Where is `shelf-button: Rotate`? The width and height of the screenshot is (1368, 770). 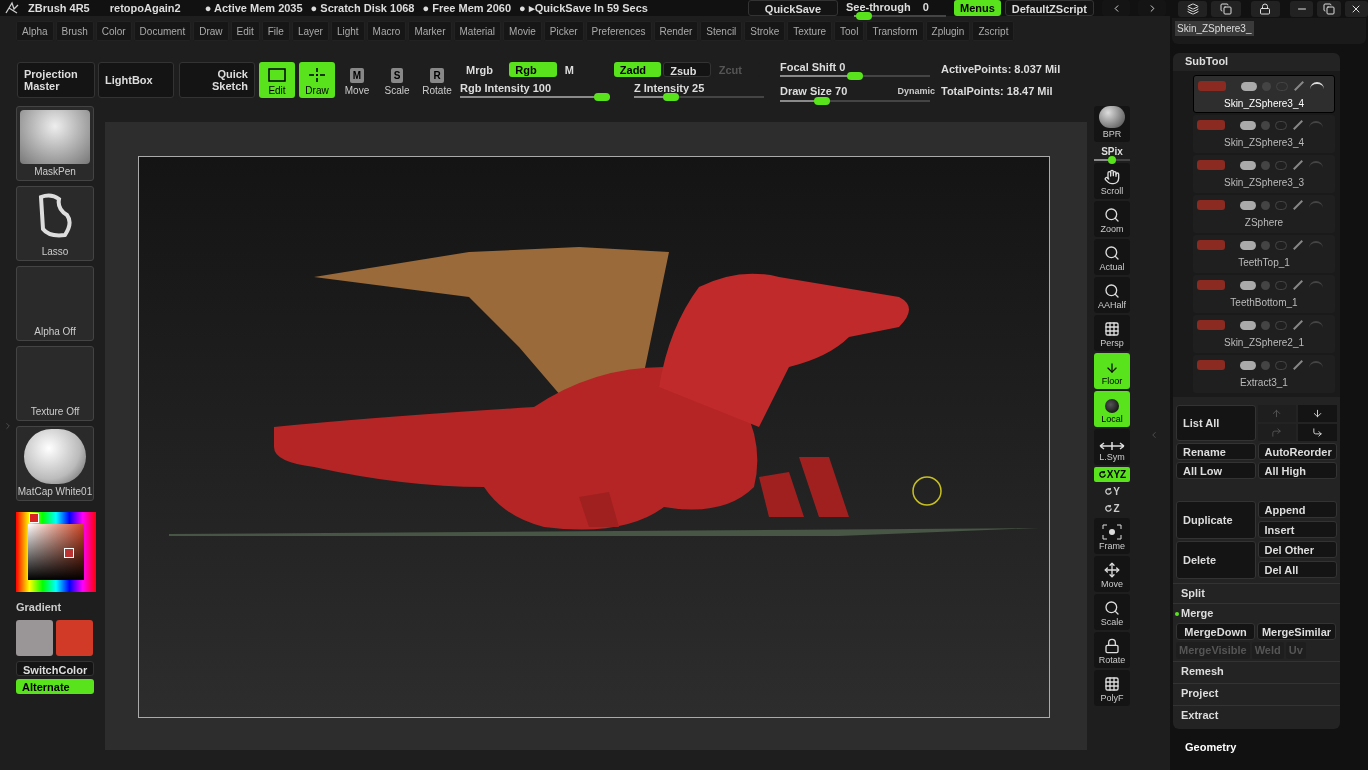
shelf-button: Rotate is located at coordinates (1112, 650).